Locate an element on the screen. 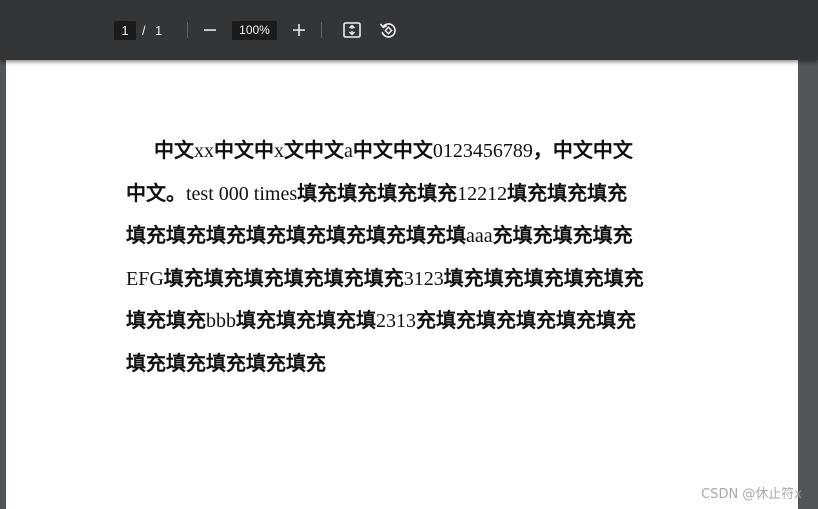  text-run: 填充填充填充填 is located at coordinates (306, 321).